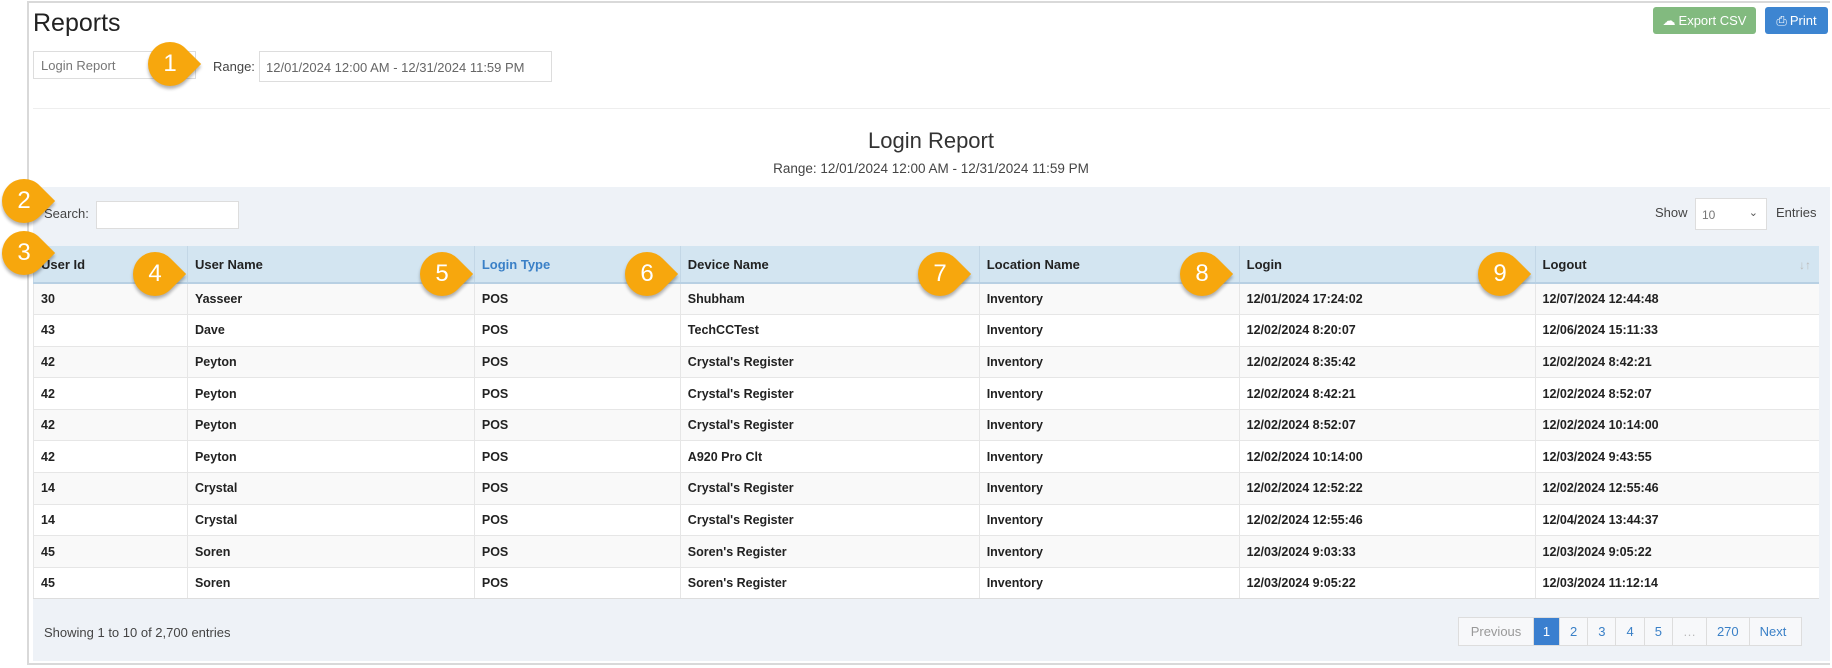 This screenshot has width=1832, height=668. What do you see at coordinates (1573, 631) in the screenshot?
I see `page-2-button: 2` at bounding box center [1573, 631].